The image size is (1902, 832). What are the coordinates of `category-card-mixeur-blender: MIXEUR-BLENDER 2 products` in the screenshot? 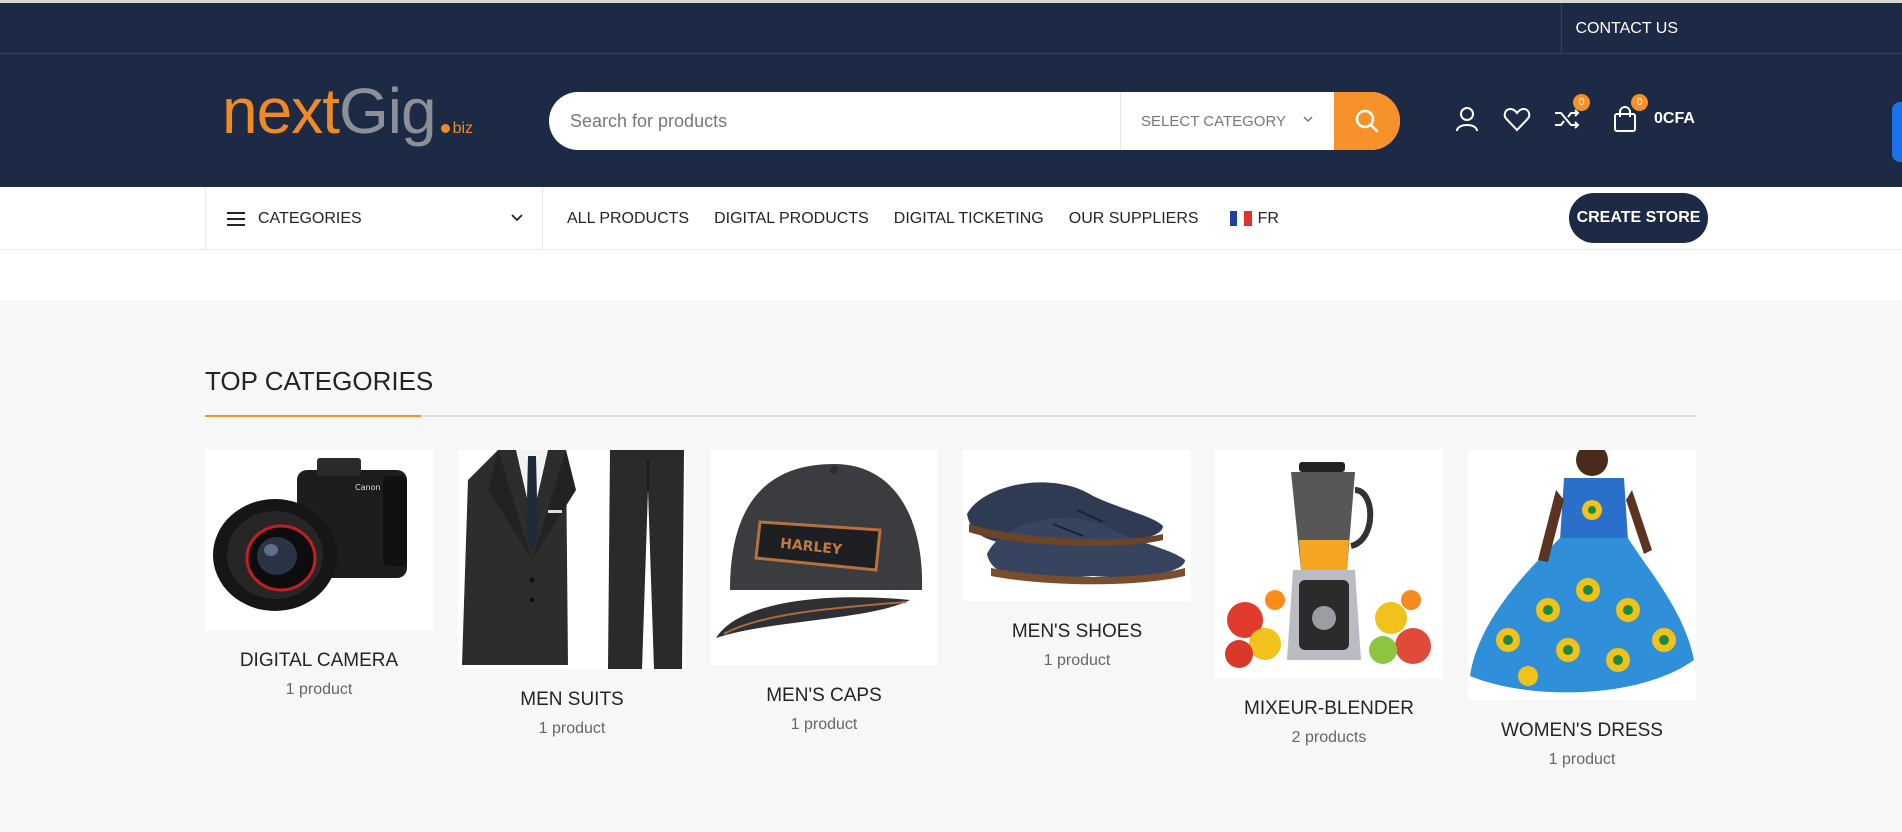 It's located at (1329, 598).